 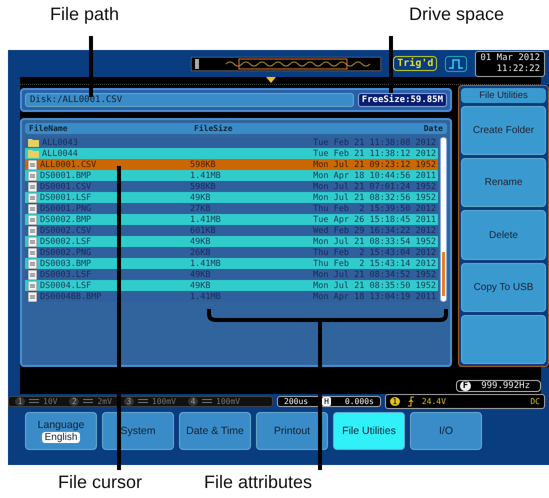 What do you see at coordinates (434, 401) in the screenshot?
I see `trigger-level: 24.4V` at bounding box center [434, 401].